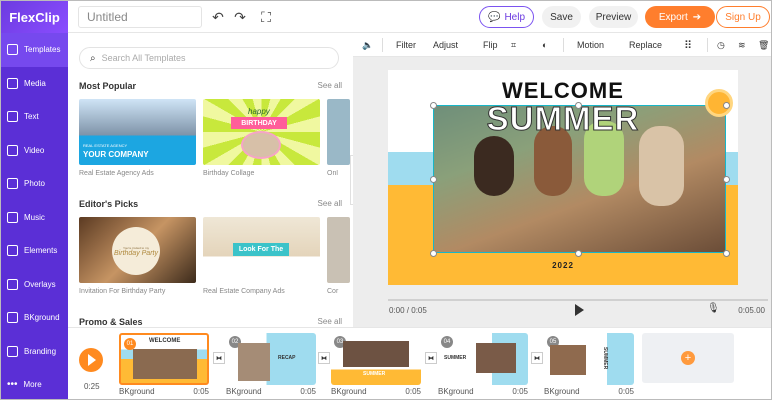  What do you see at coordinates (680, 17) in the screenshot?
I see `export-button: Export ➔` at bounding box center [680, 17].